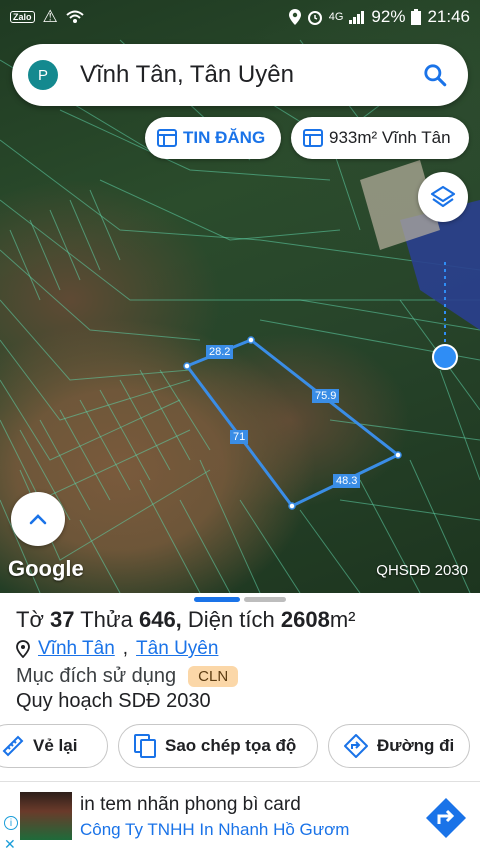  Describe the element at coordinates (177, 649) in the screenshot. I see `district-link: Tân Uyên` at that location.